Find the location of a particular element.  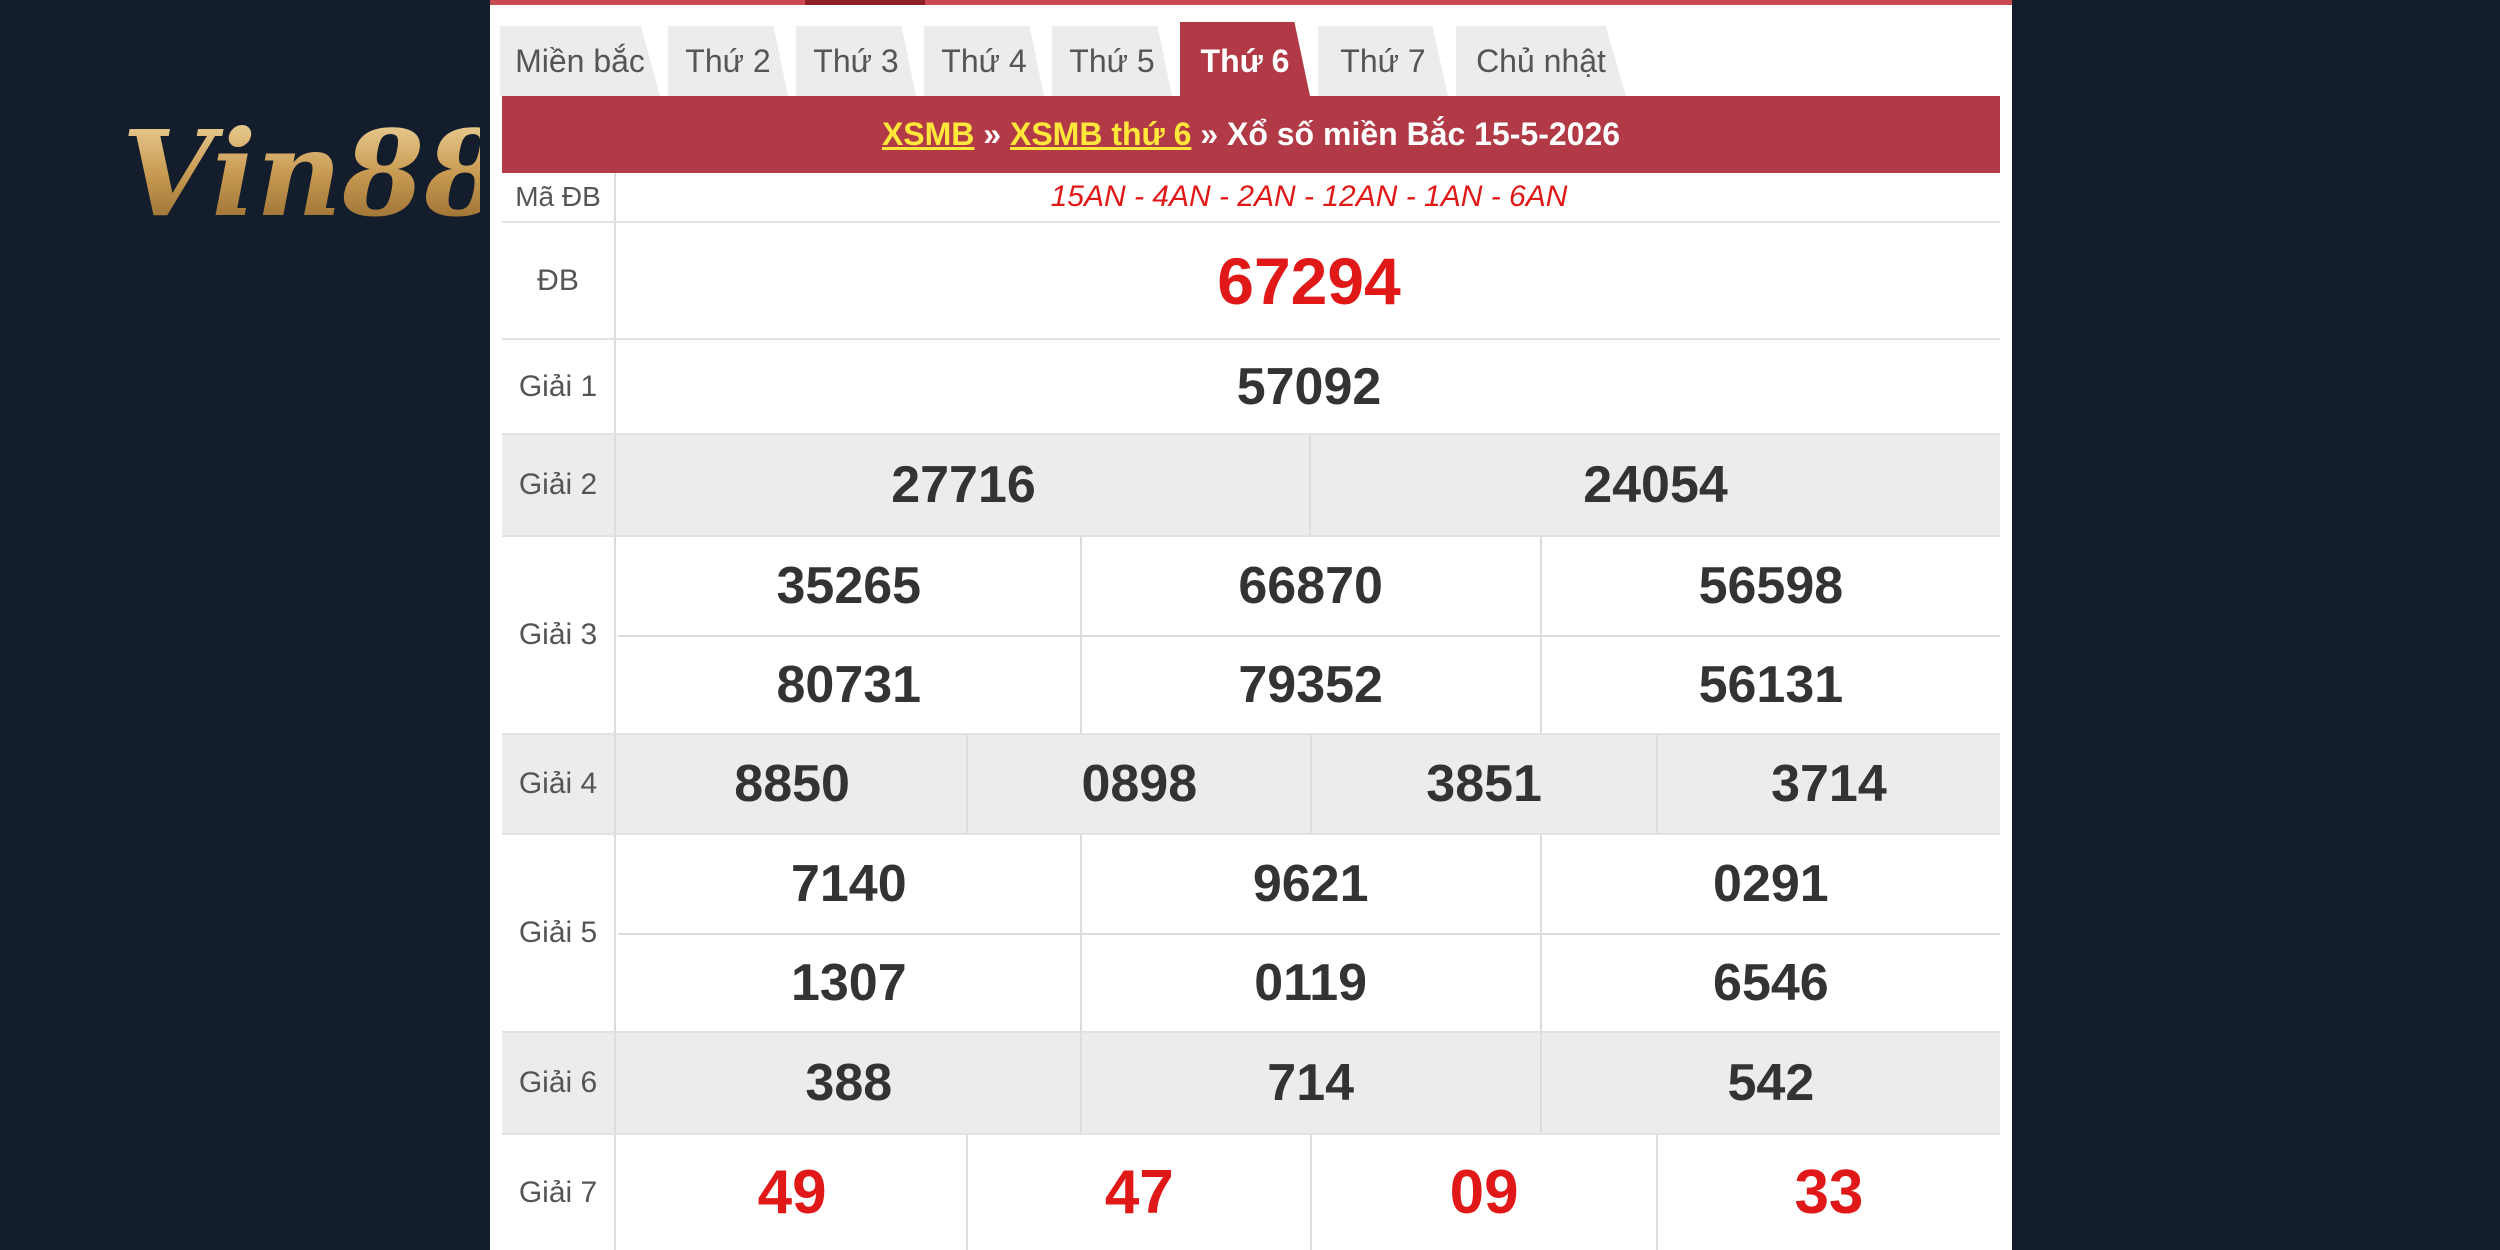

prize-number: 27716 is located at coordinates (963, 485).